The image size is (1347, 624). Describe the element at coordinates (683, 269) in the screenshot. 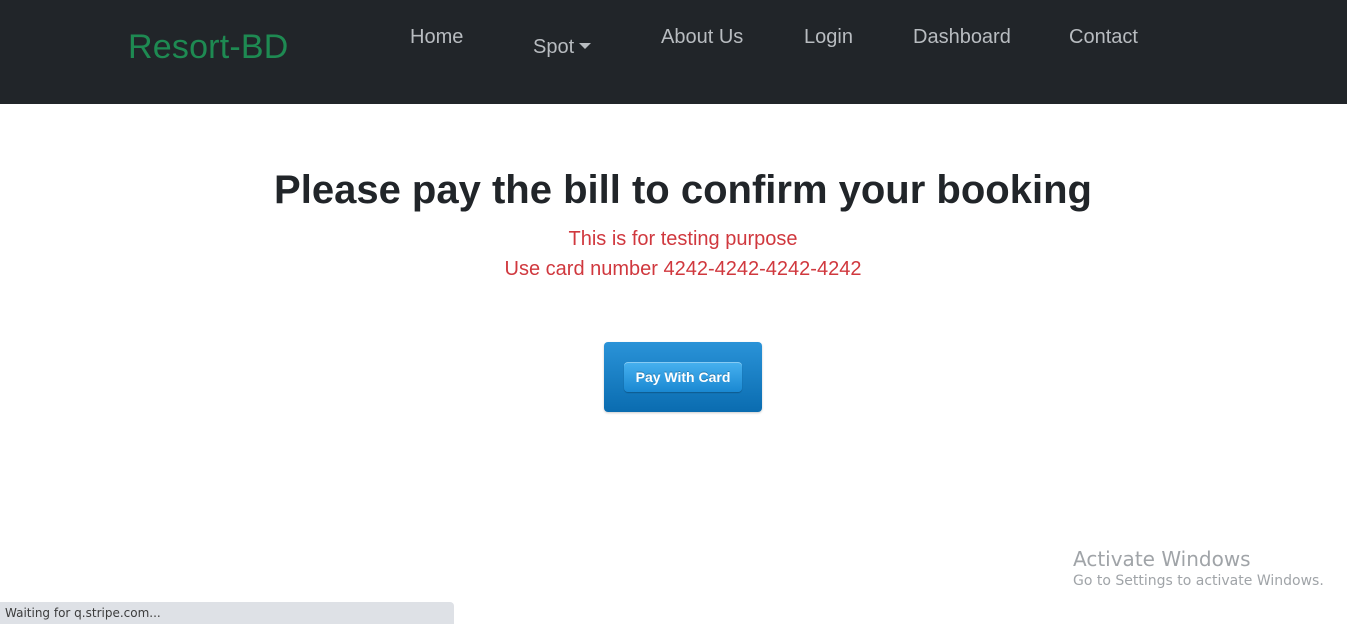

I see `test-card-number-notice: Use card number 4242-4242-4242-4242` at that location.